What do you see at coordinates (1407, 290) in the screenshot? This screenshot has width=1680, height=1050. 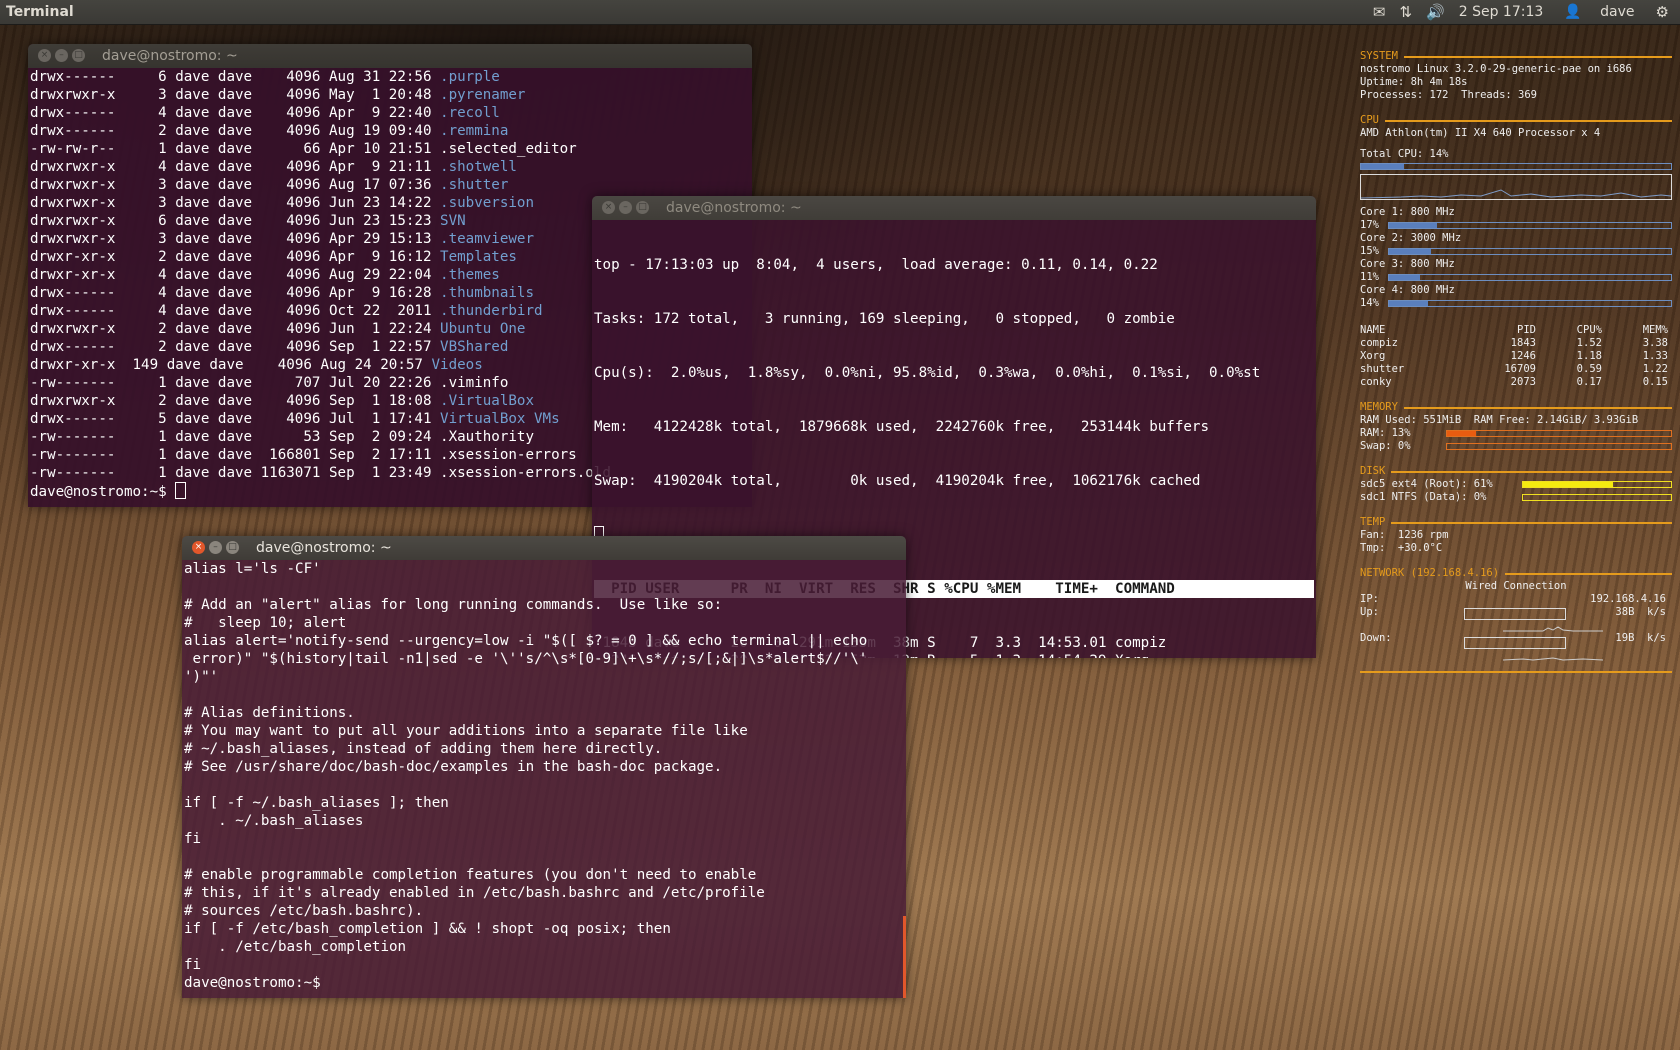 I see `core-label: Core 4: 800 MHz` at bounding box center [1407, 290].